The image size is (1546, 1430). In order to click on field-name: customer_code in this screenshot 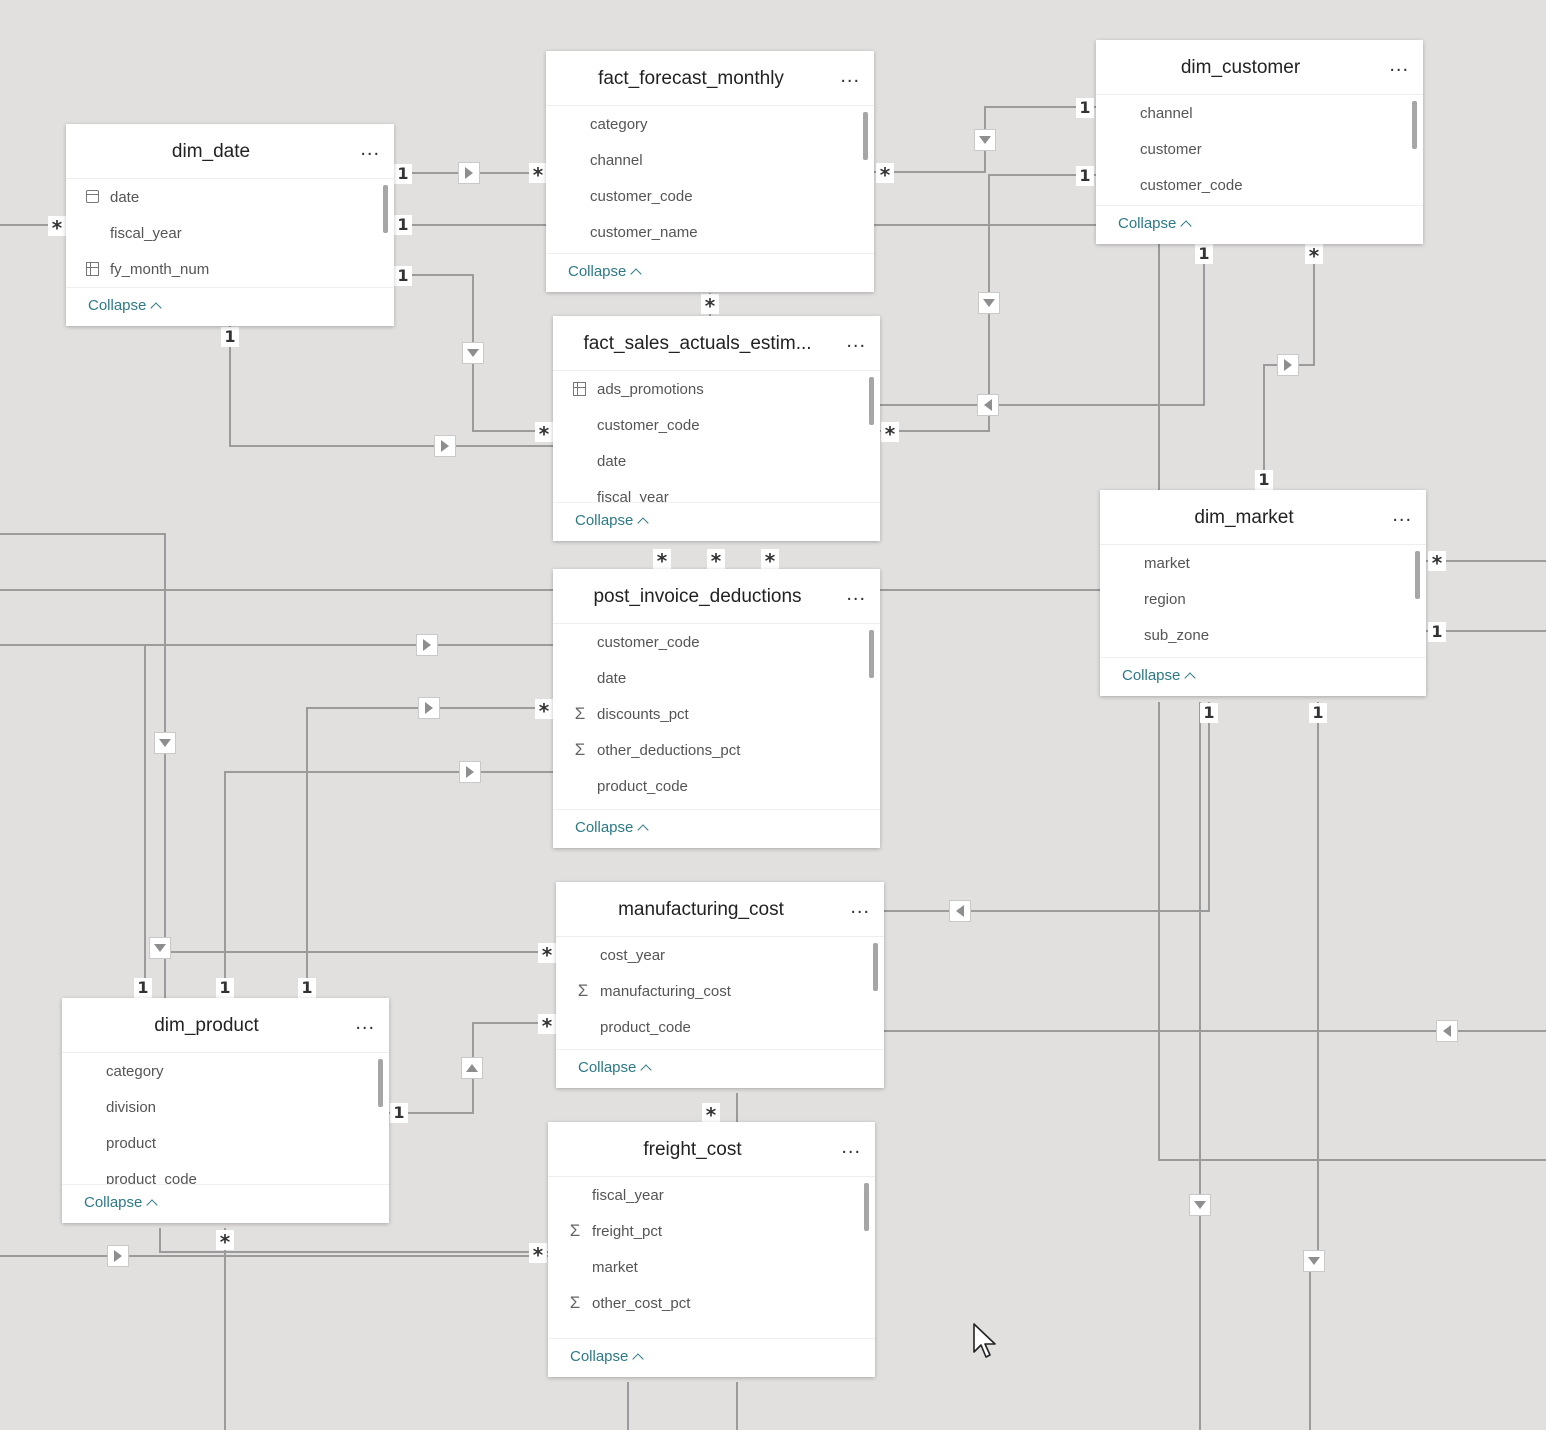, I will do `click(648, 425)`.